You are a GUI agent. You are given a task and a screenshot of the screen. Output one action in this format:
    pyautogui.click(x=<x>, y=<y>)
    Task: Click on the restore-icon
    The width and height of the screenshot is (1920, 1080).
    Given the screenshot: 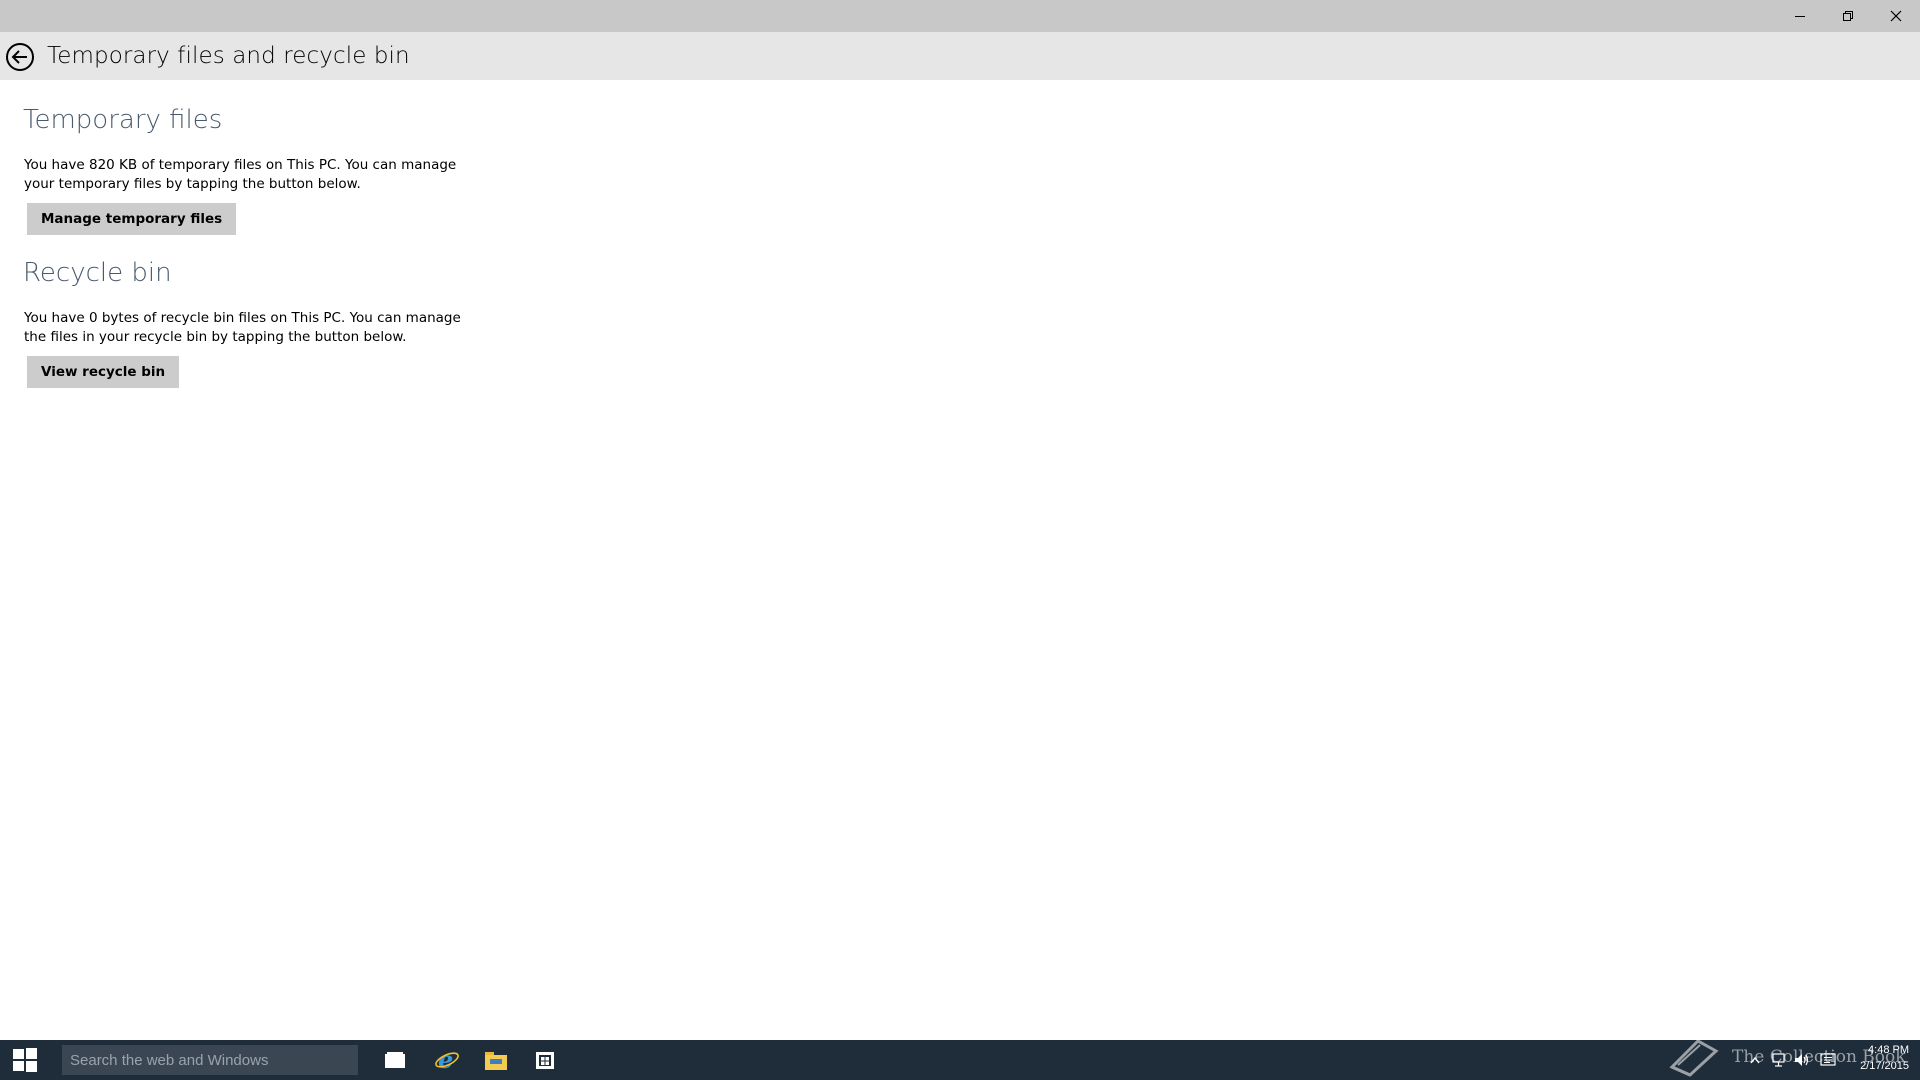 What is the action you would take?
    pyautogui.click(x=1848, y=16)
    